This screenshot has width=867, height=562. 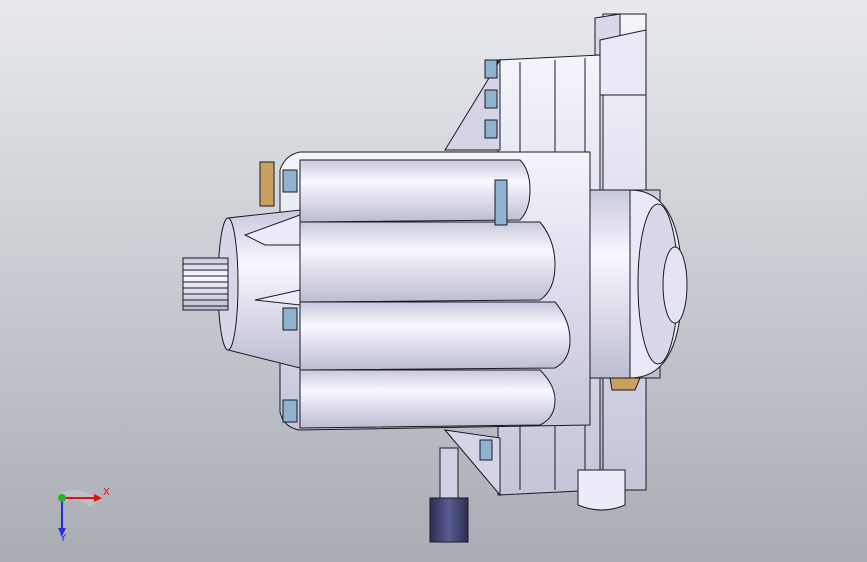 I want to click on bottom-fitting, so click(x=601, y=490).